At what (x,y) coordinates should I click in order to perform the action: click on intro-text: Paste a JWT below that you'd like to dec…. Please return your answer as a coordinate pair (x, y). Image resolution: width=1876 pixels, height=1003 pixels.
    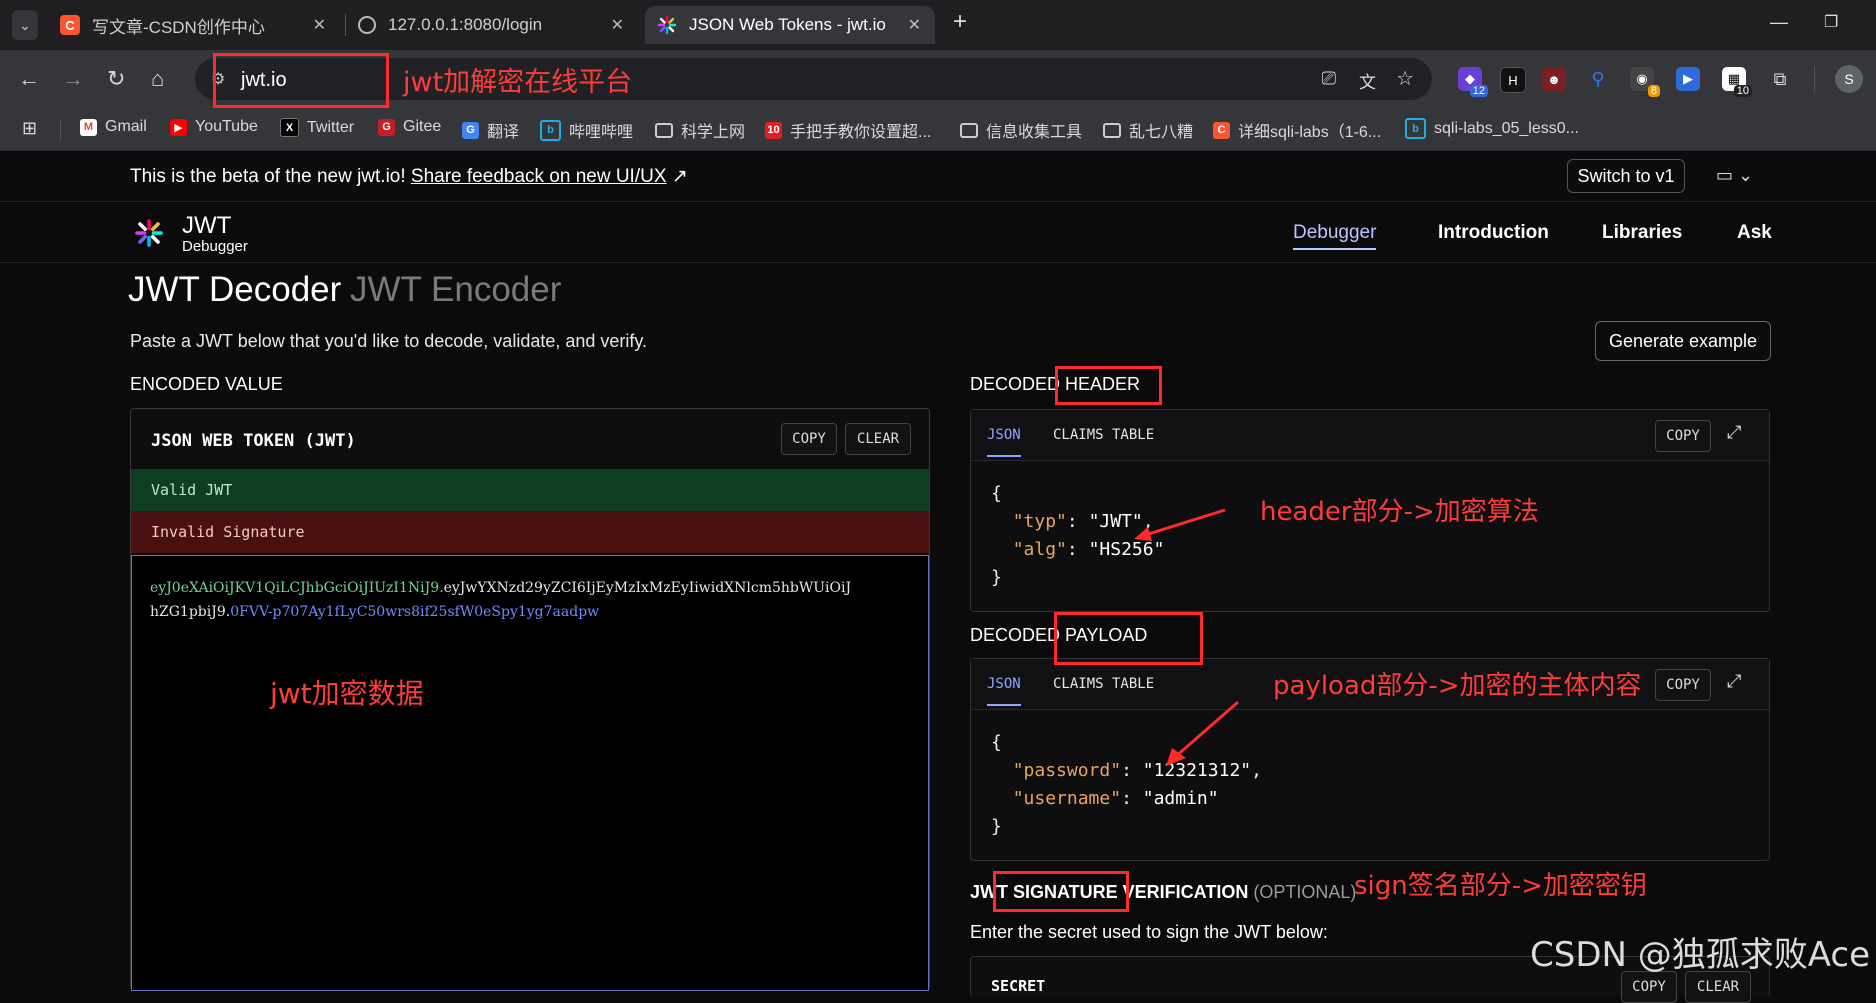
    Looking at the image, I should click on (389, 341).